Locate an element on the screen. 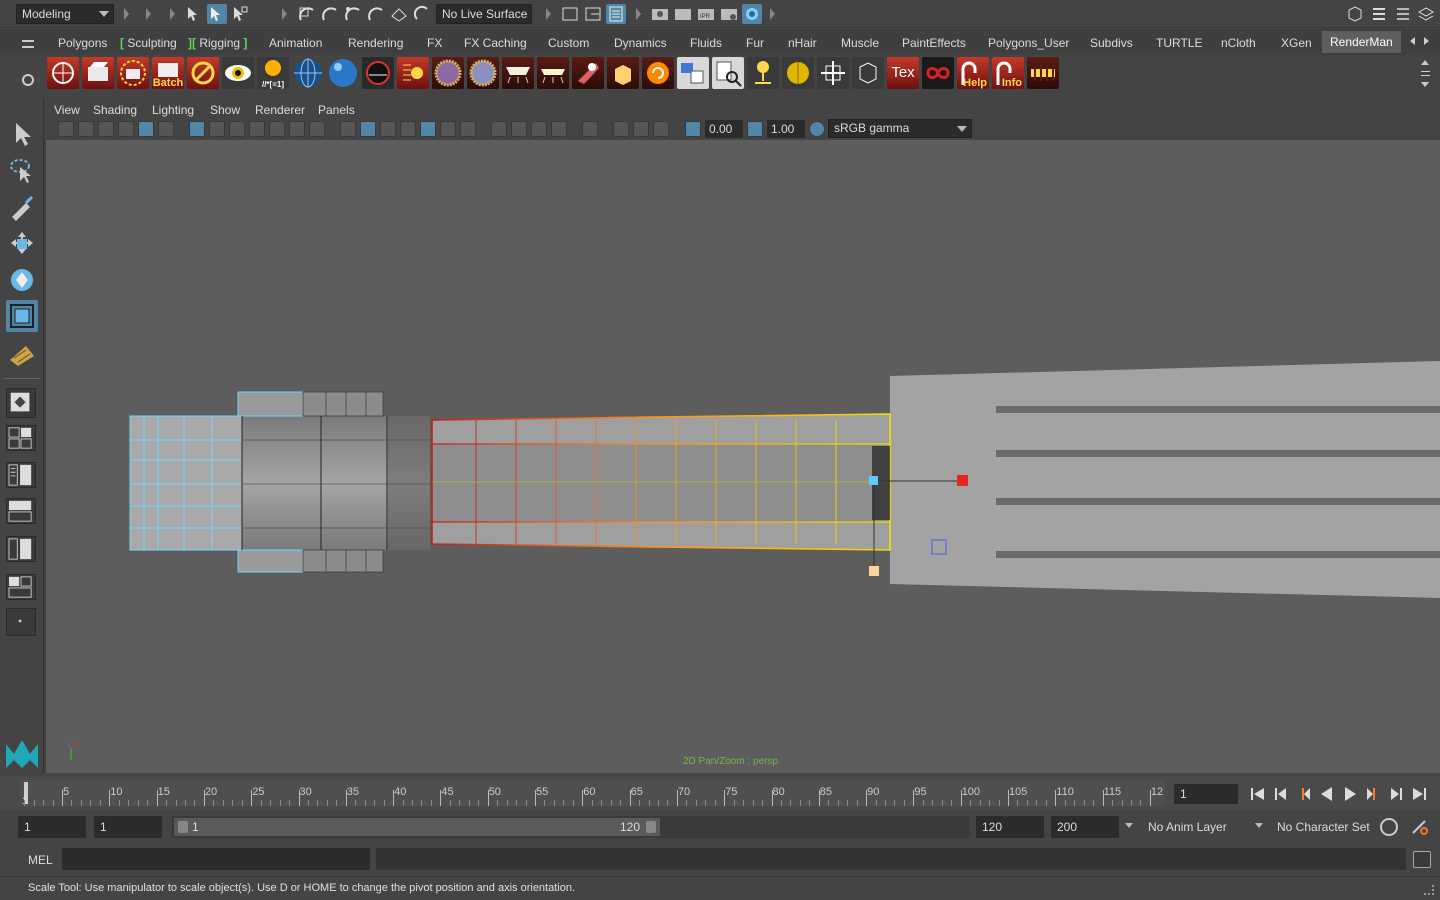 This screenshot has height=900, width=1440. go-to-start-icon is located at coordinates (1258, 794).